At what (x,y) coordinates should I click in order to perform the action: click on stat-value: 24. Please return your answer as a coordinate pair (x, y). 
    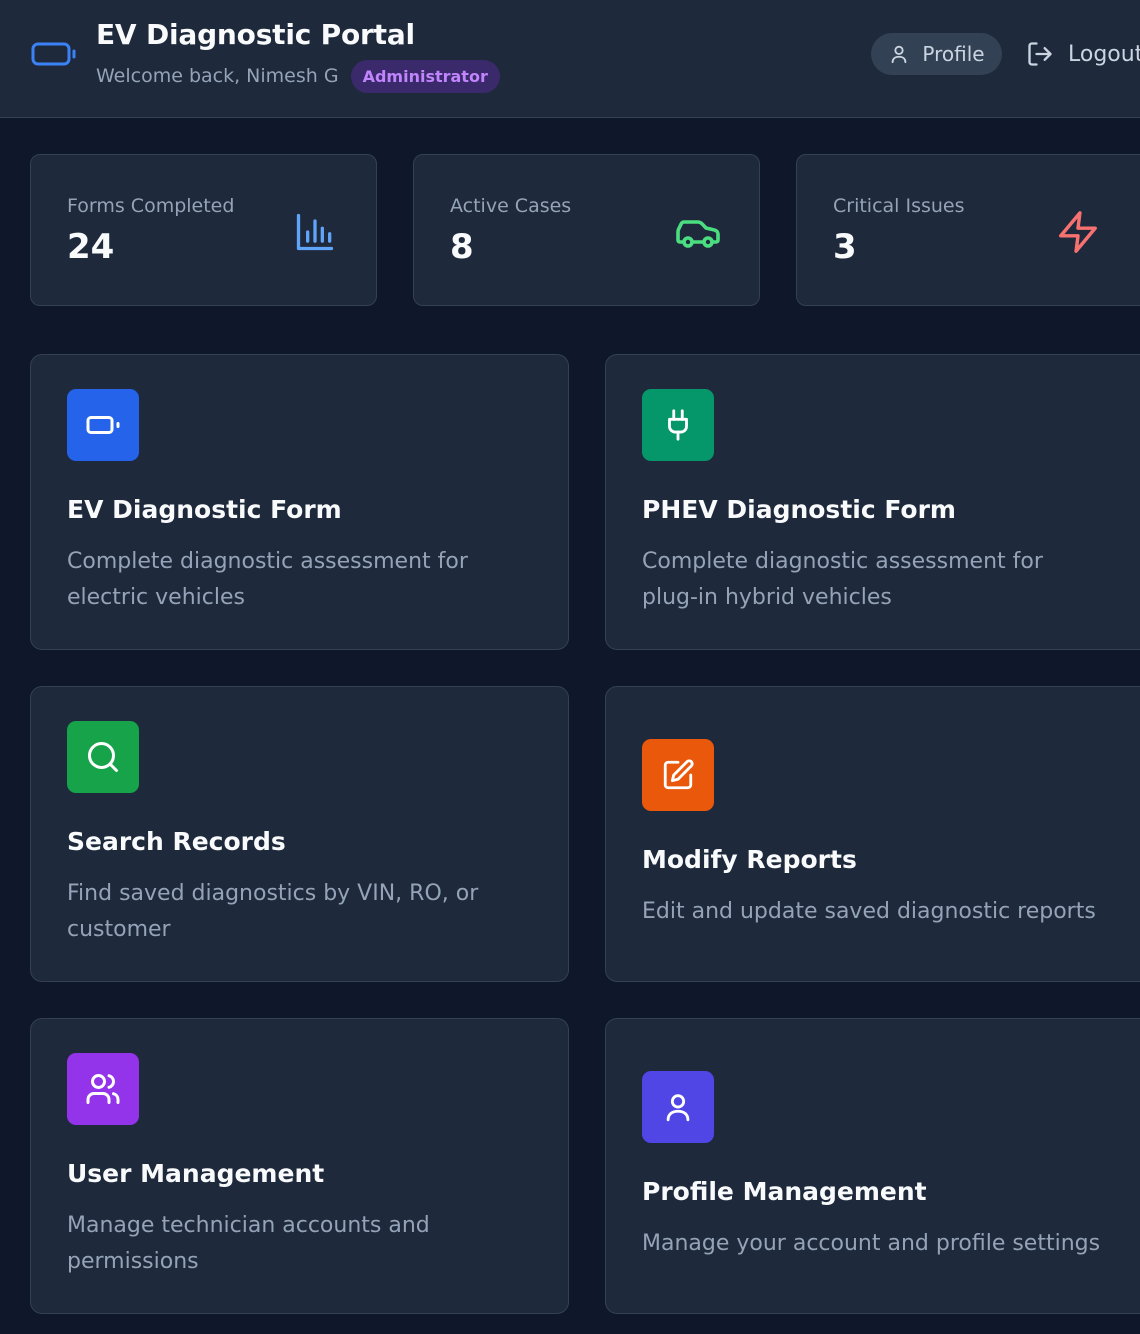
    Looking at the image, I should click on (91, 247).